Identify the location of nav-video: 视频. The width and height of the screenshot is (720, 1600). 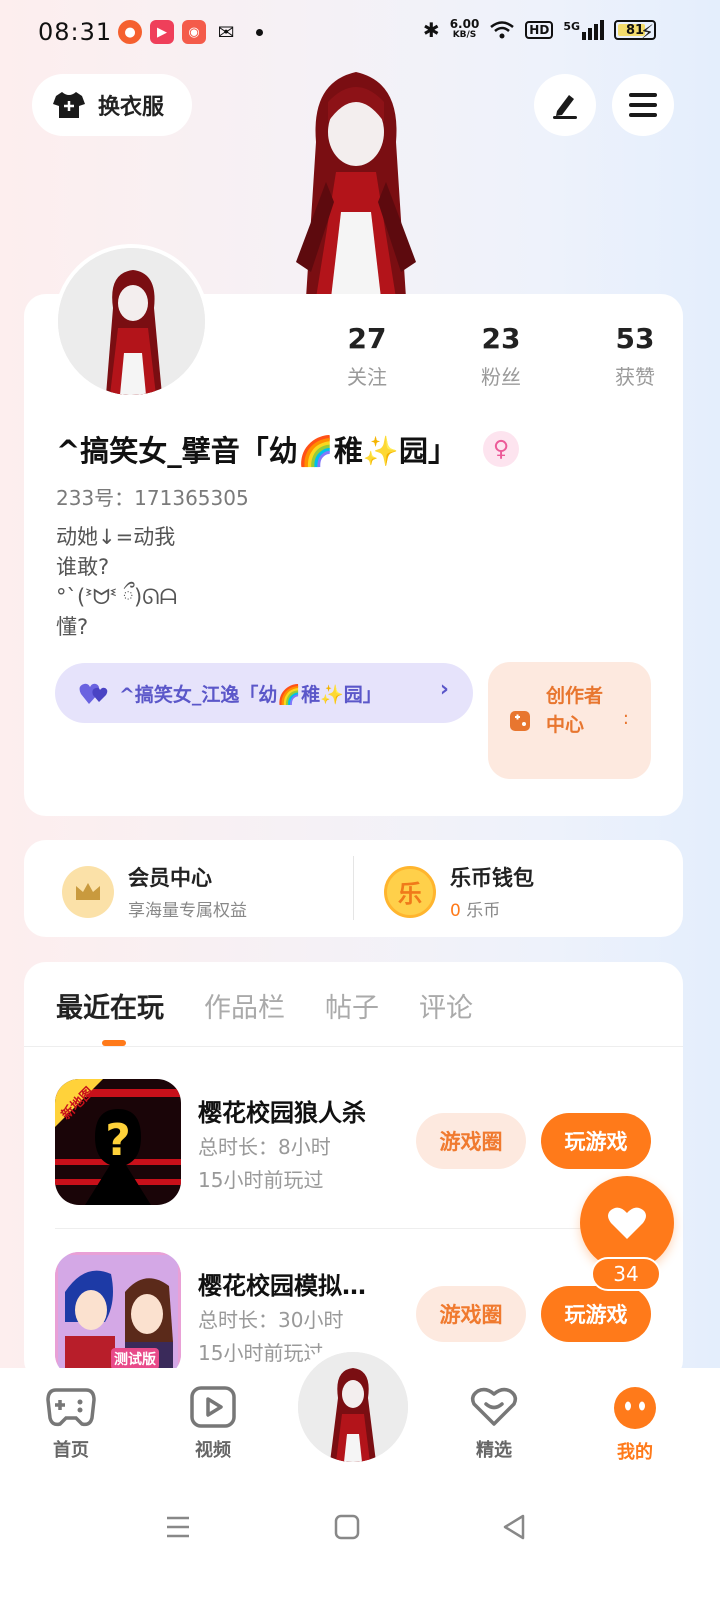
(213, 1424).